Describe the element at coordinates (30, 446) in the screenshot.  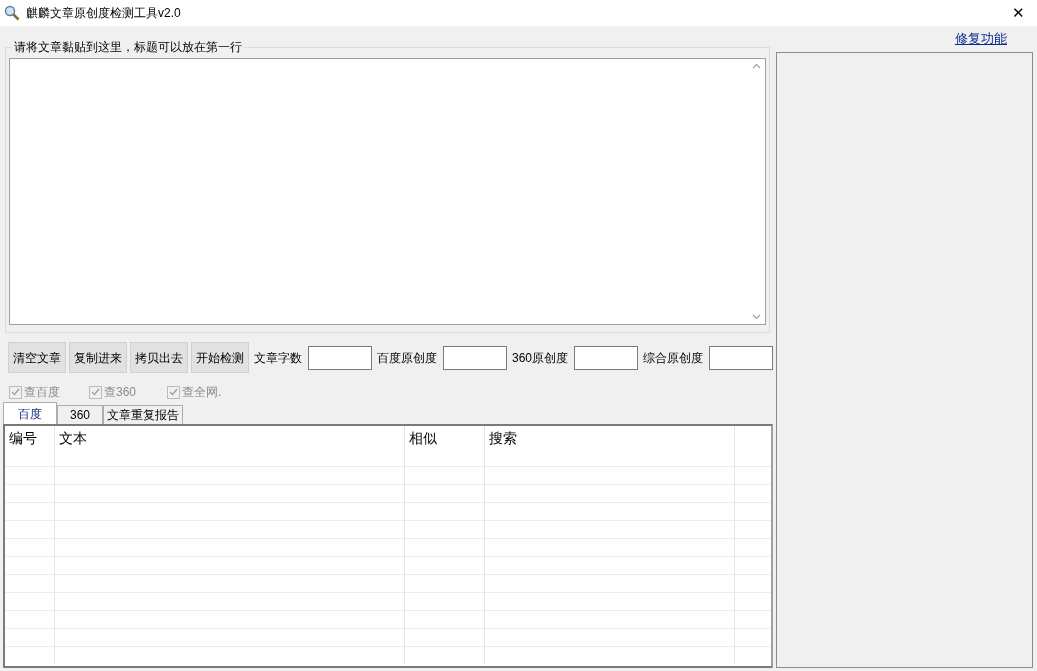
I see `column-header: 编号` at that location.